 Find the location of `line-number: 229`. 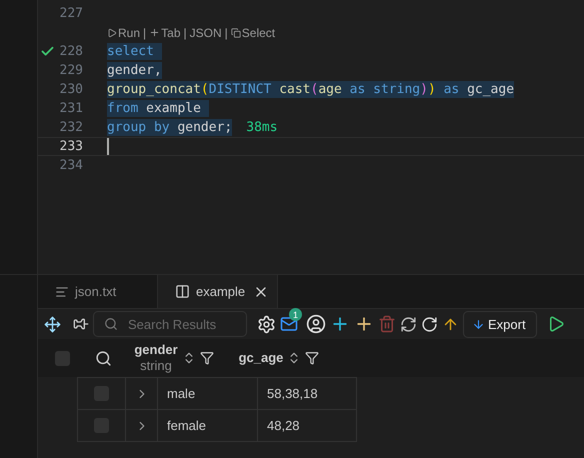

line-number: 229 is located at coordinates (70, 70).